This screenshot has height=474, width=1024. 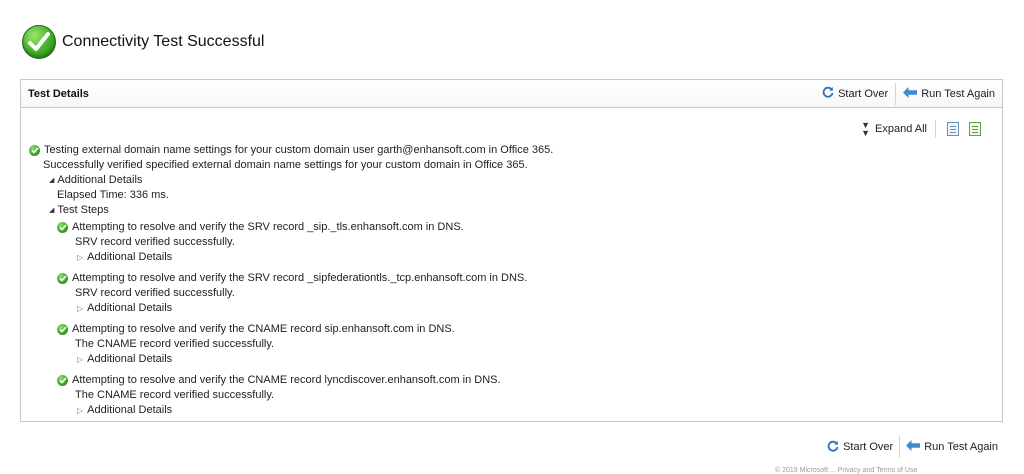 I want to click on result-header: Connectivity Test Successful, so click(x=143, y=42).